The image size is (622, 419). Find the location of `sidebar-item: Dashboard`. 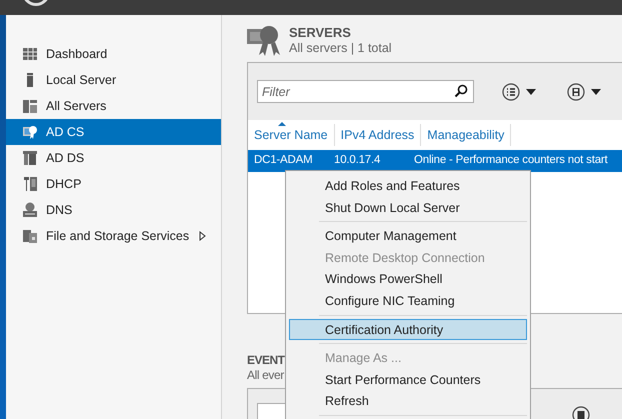

sidebar-item: Dashboard is located at coordinates (113, 54).